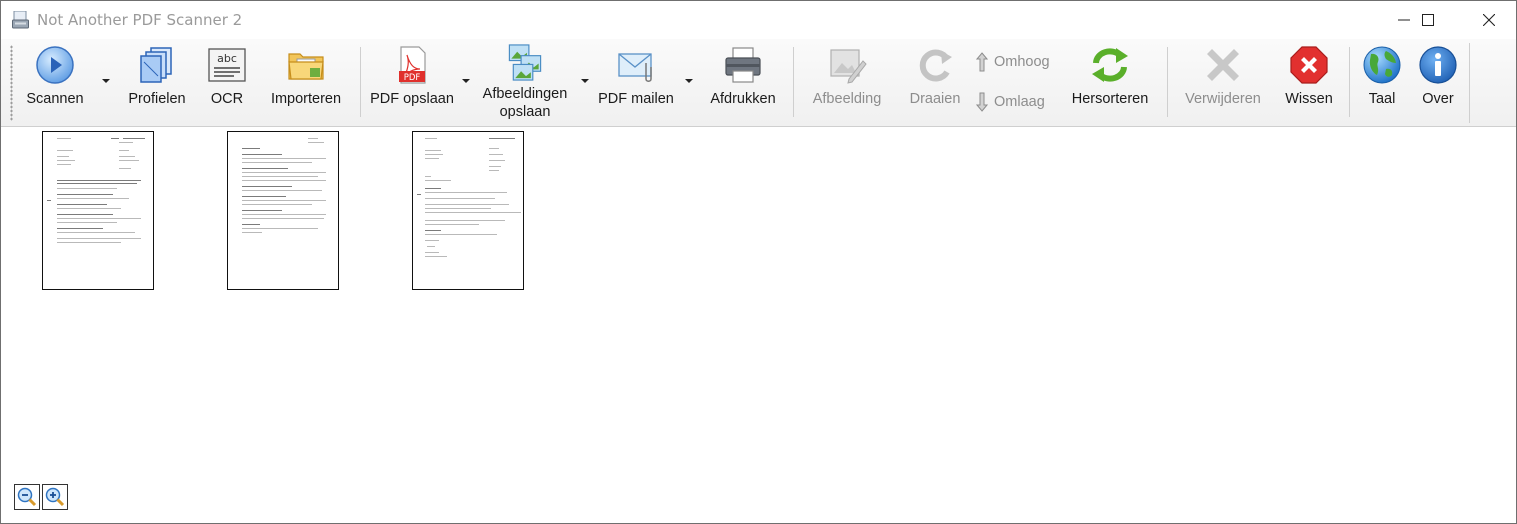  I want to click on printer-icon, so click(743, 65).